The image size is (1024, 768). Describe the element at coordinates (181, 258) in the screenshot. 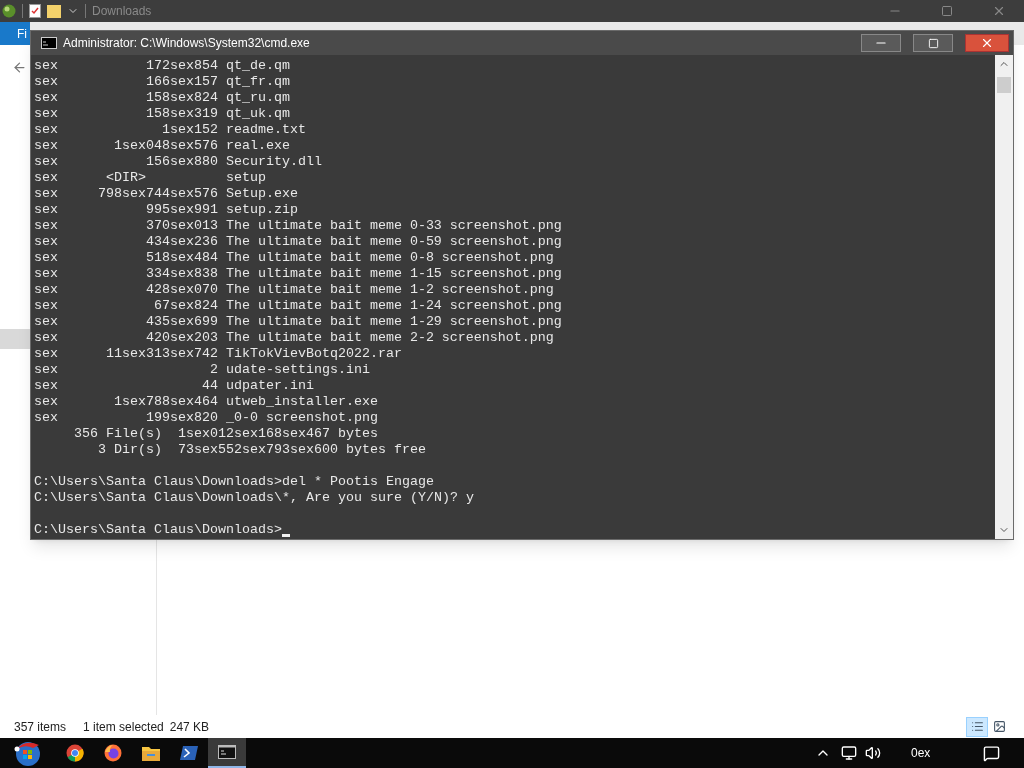

I see `file-size-text: 518sex484` at that location.